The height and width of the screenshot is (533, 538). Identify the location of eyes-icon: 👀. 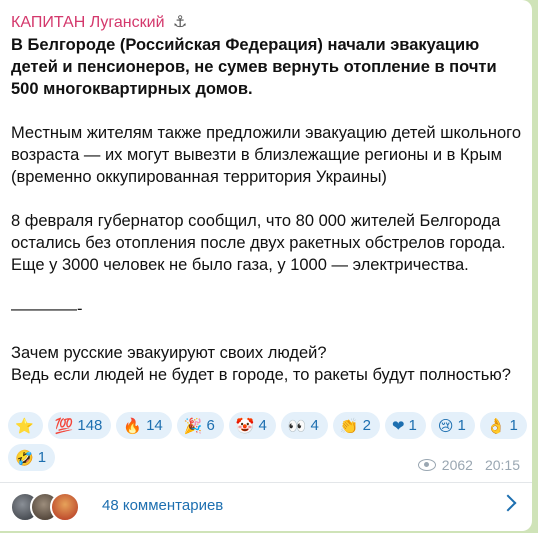
(297, 425).